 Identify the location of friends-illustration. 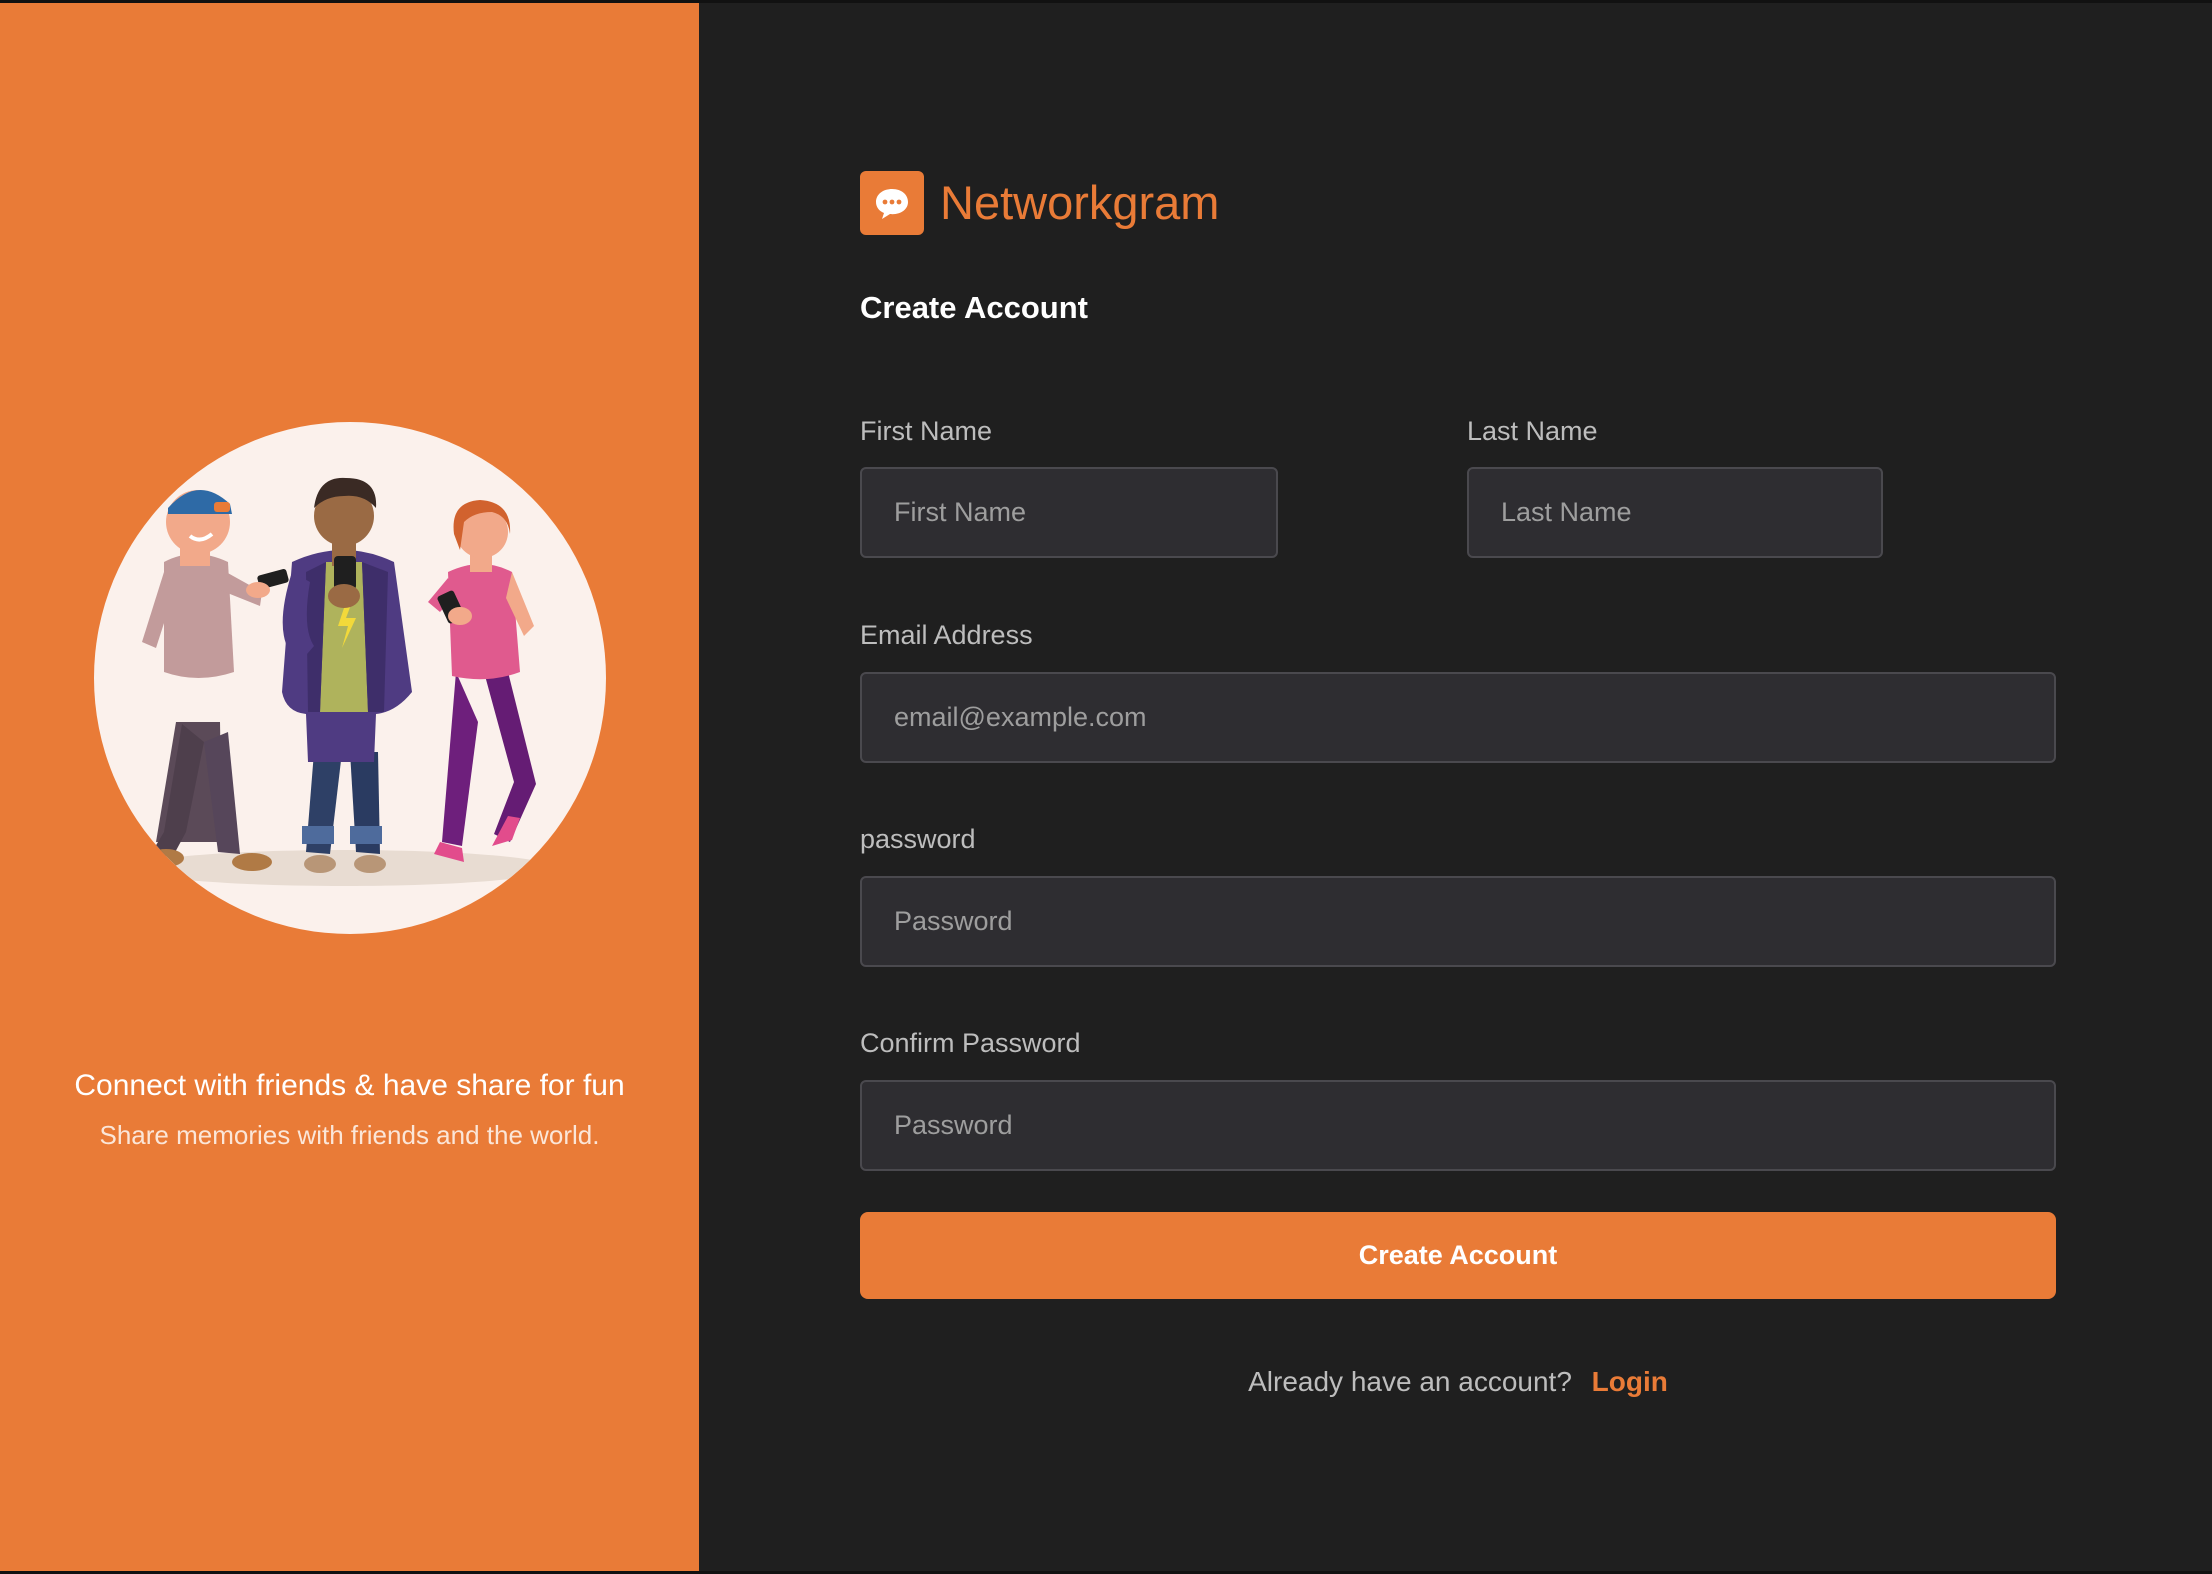
(344, 681).